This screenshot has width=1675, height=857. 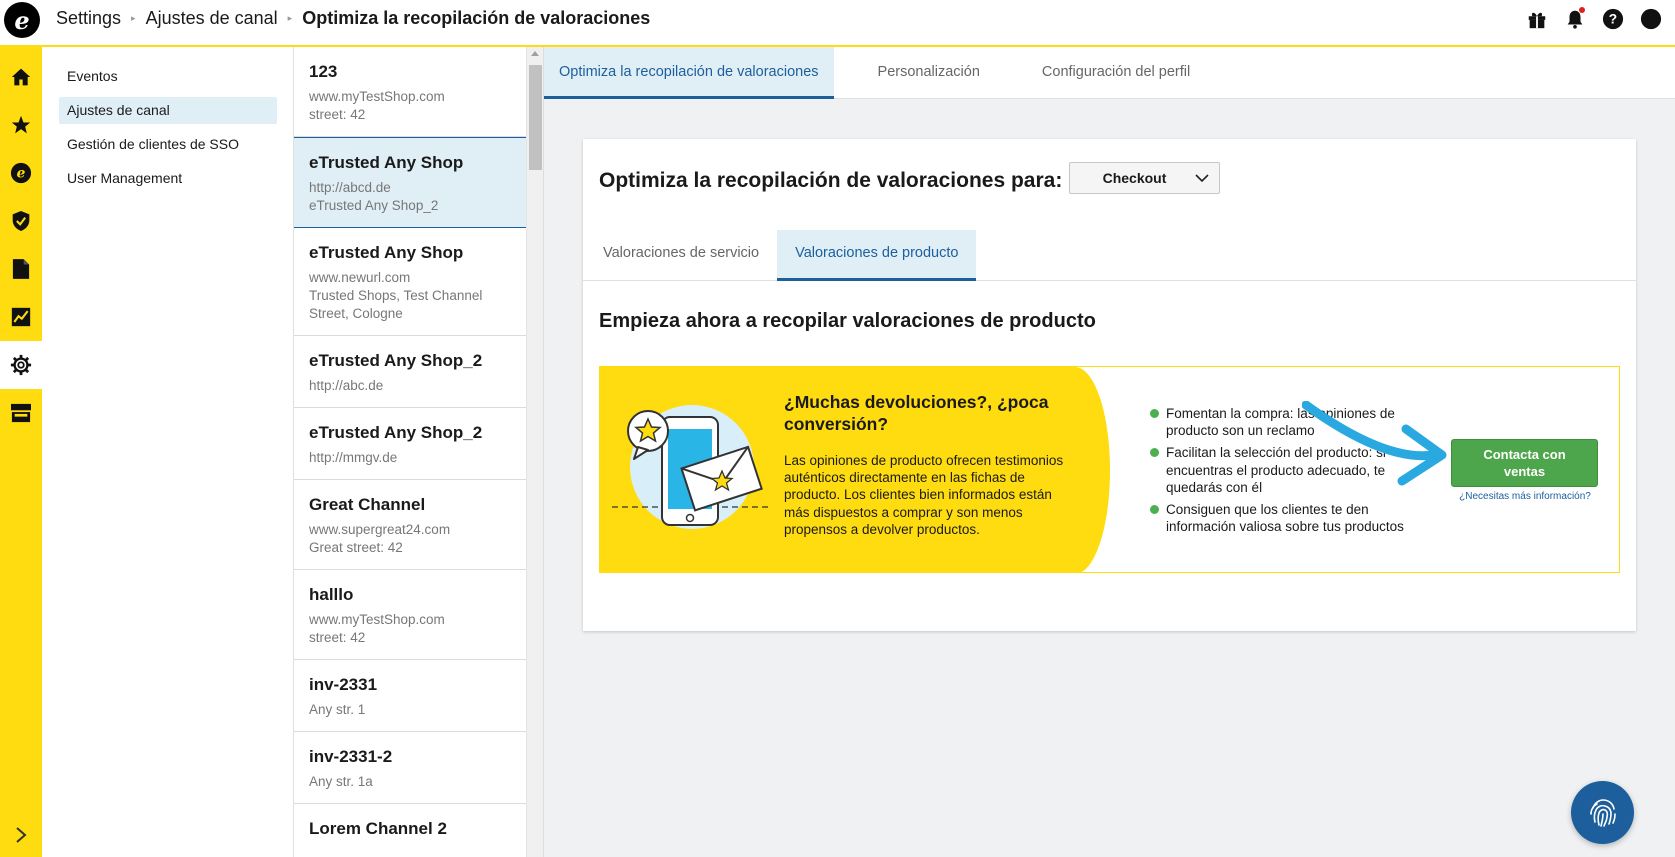 I want to click on channel-detail: www.supergreat24.com, so click(x=380, y=529).